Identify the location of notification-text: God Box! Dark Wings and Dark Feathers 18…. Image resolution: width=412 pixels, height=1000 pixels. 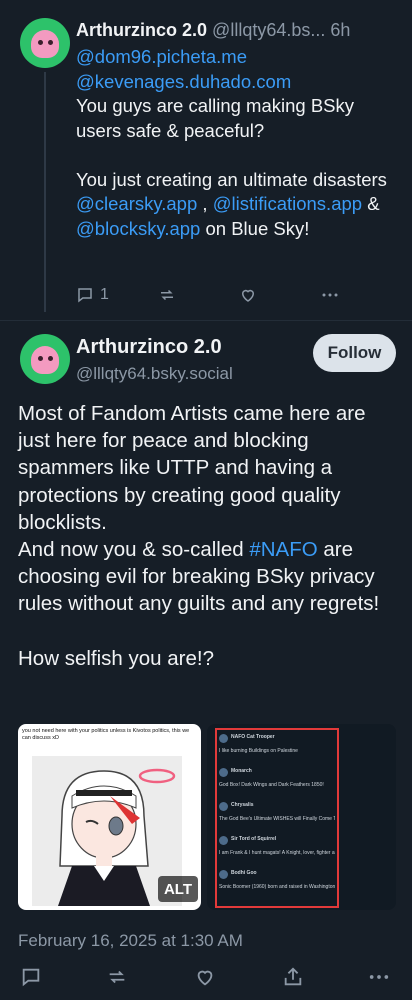
(271, 785).